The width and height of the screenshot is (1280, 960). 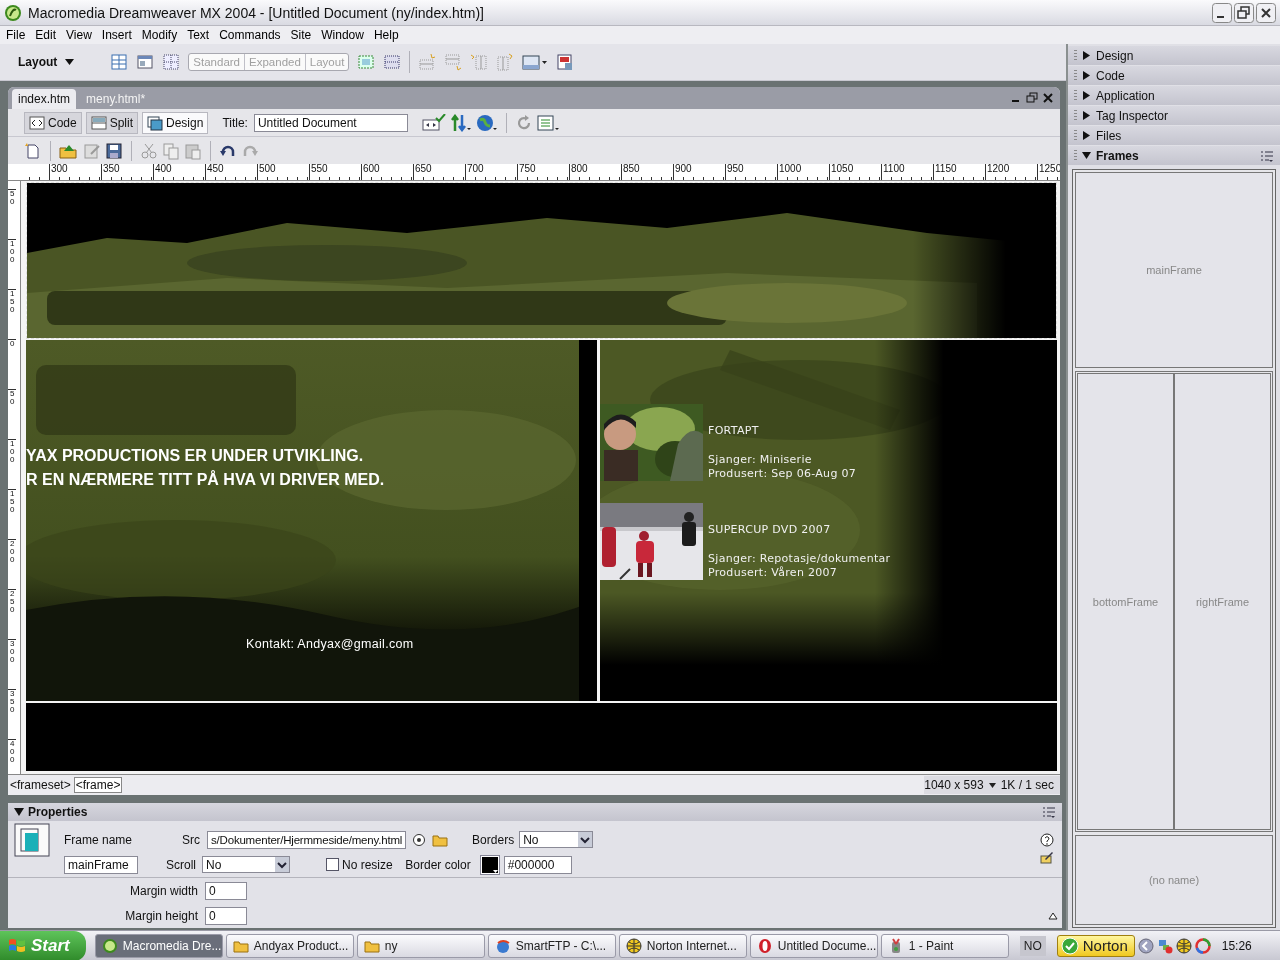 I want to click on panel-title: Properties, so click(x=58, y=812).